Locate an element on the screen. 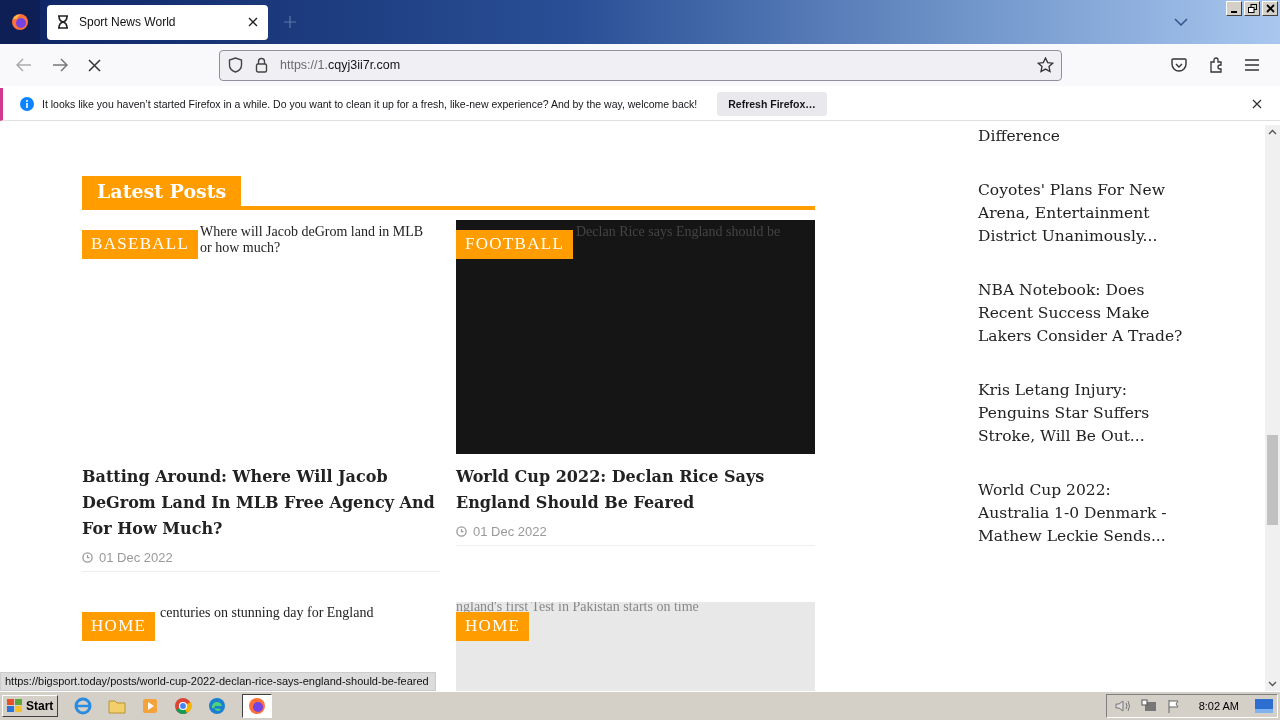 This screenshot has height=720, width=1280. chrome-icon is located at coordinates (183, 706).